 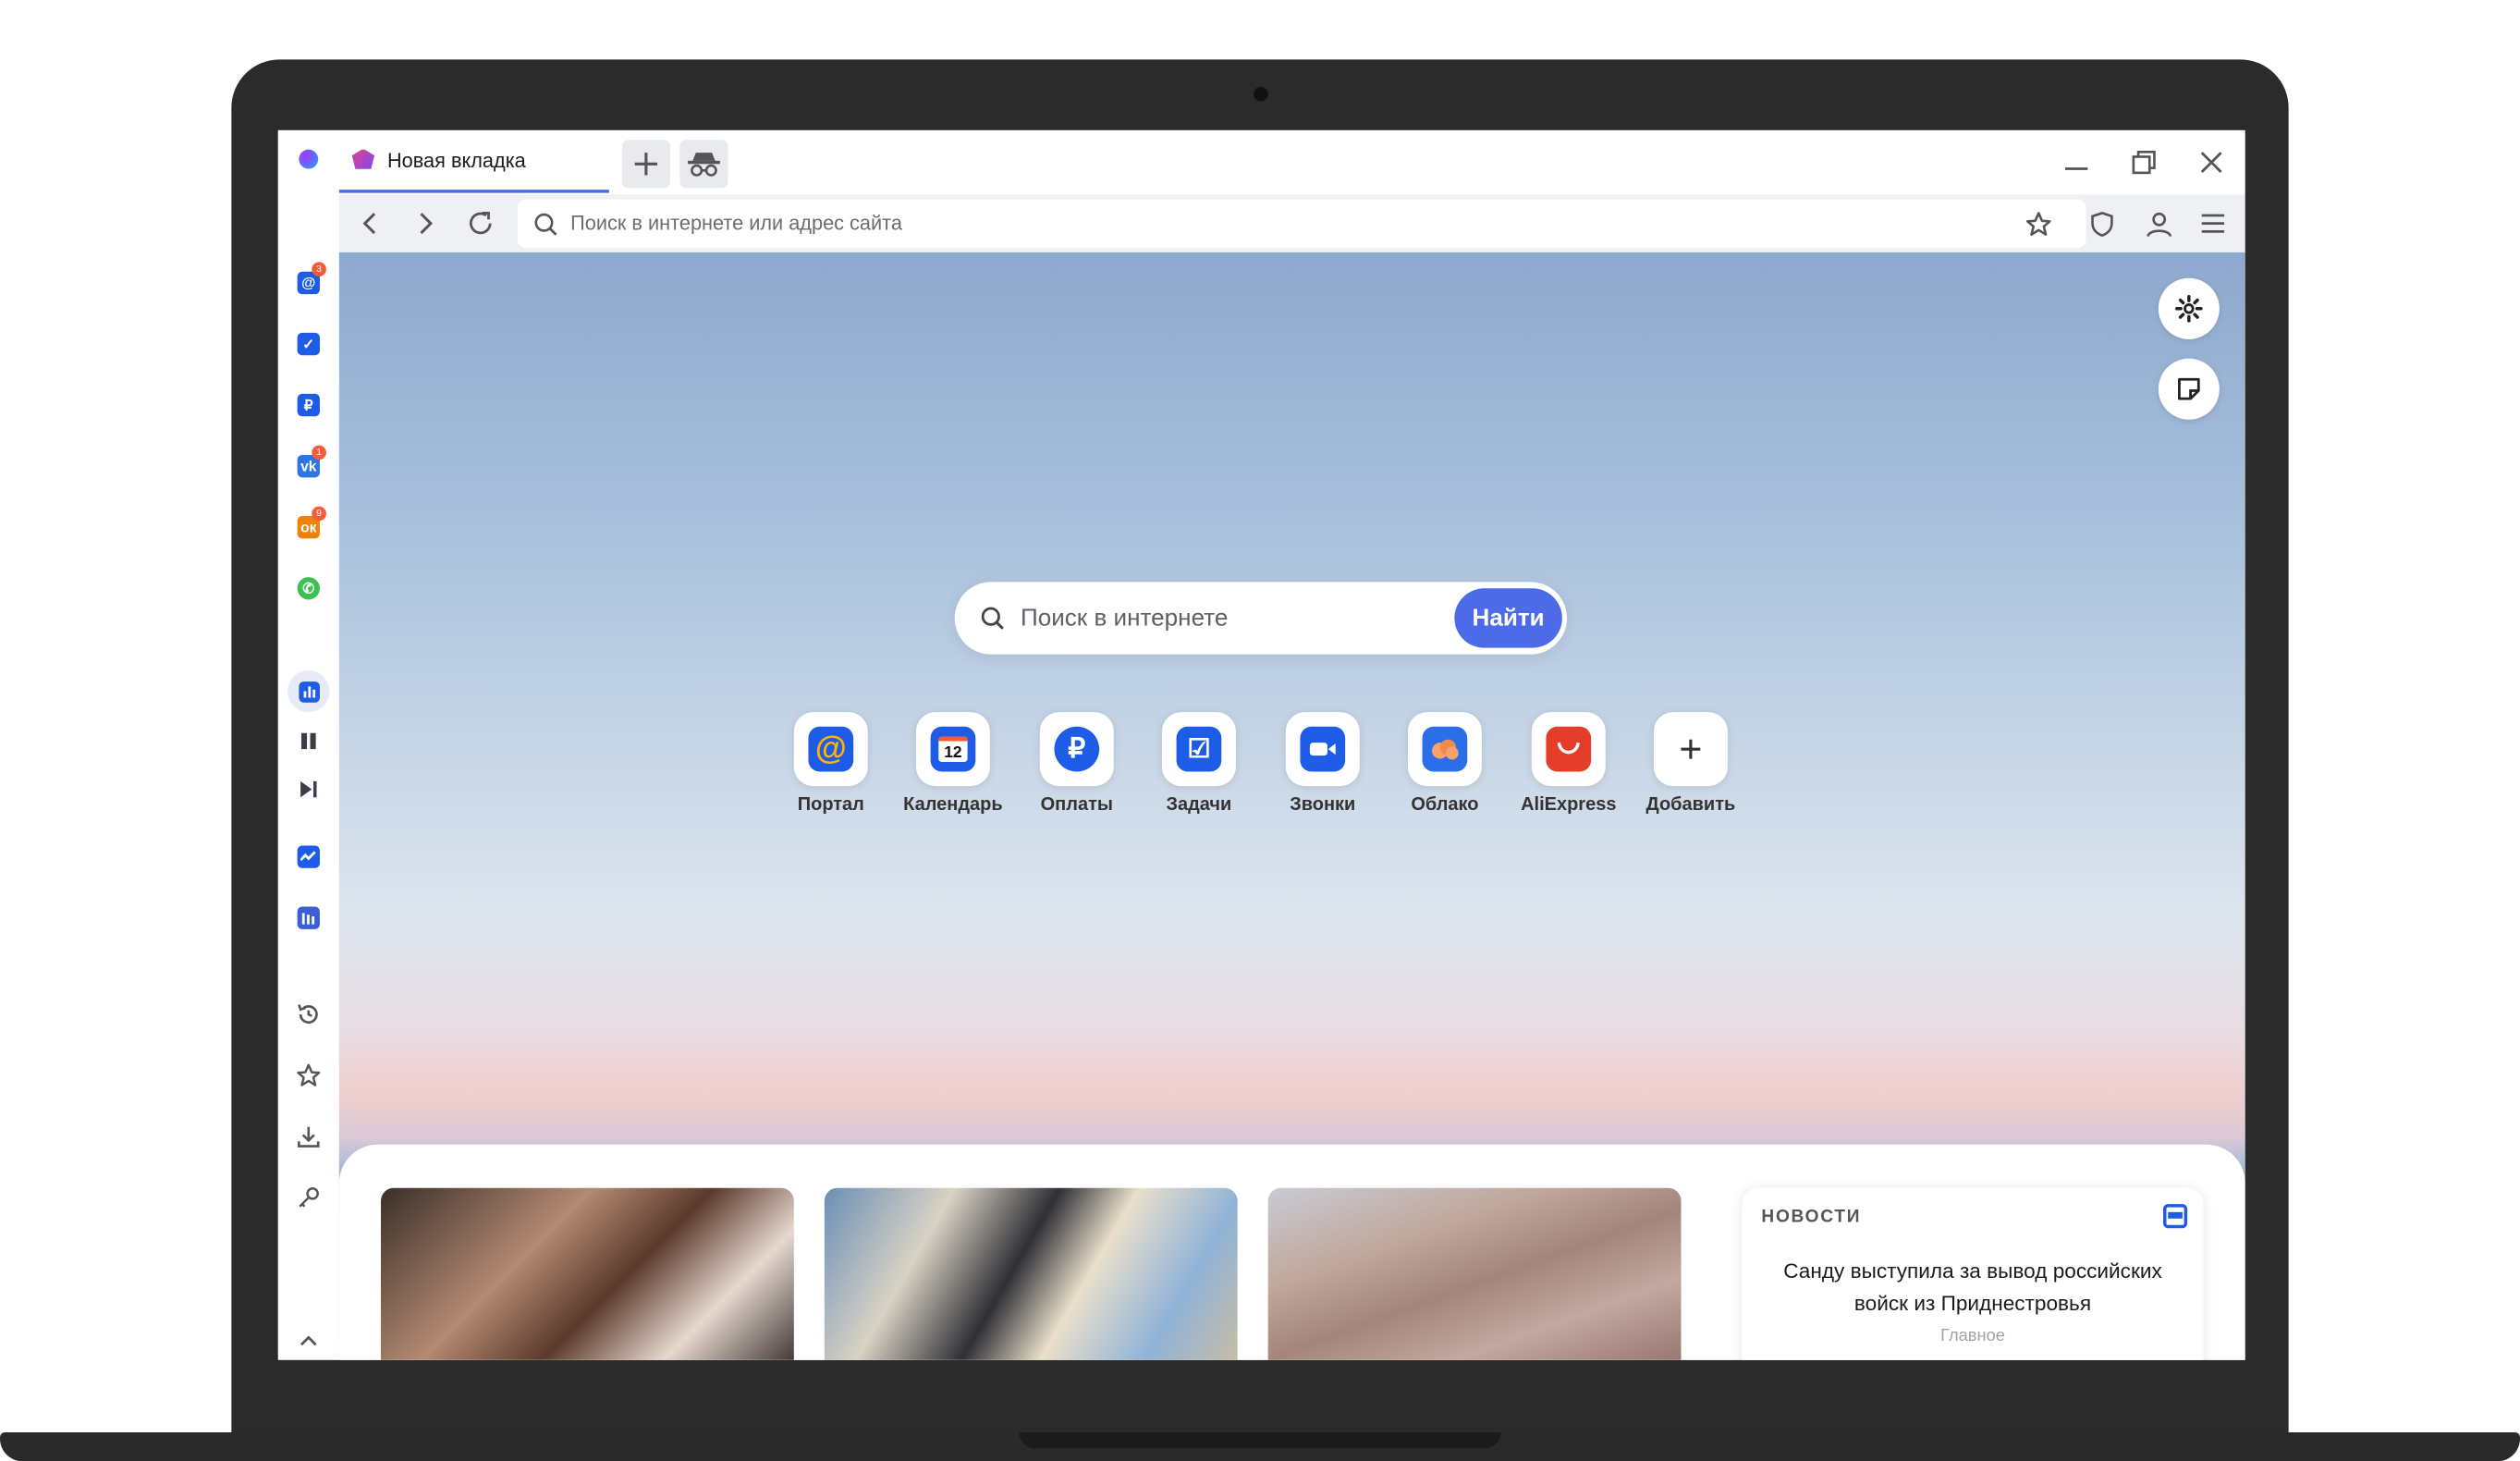 What do you see at coordinates (1301, 223) in the screenshot?
I see `address-bar: Поиск в интернете или адрес сайта` at bounding box center [1301, 223].